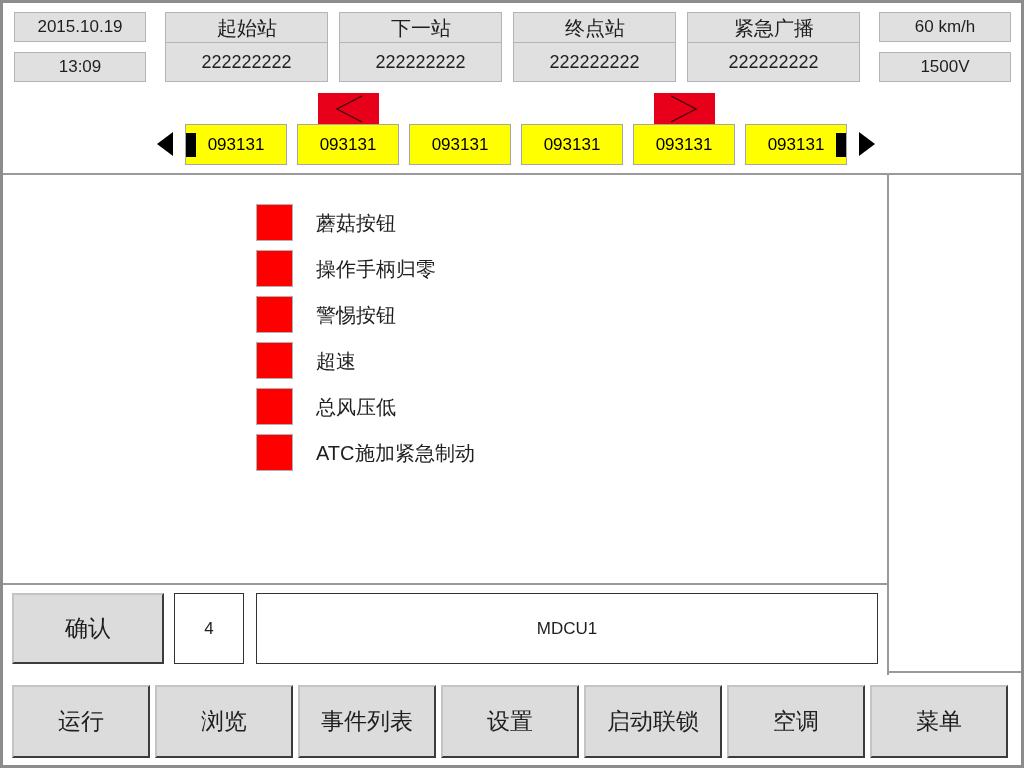 Image resolution: width=1024 pixels, height=768 pixels. I want to click on alarm-label: ATC施加紧急制动, so click(395, 453).